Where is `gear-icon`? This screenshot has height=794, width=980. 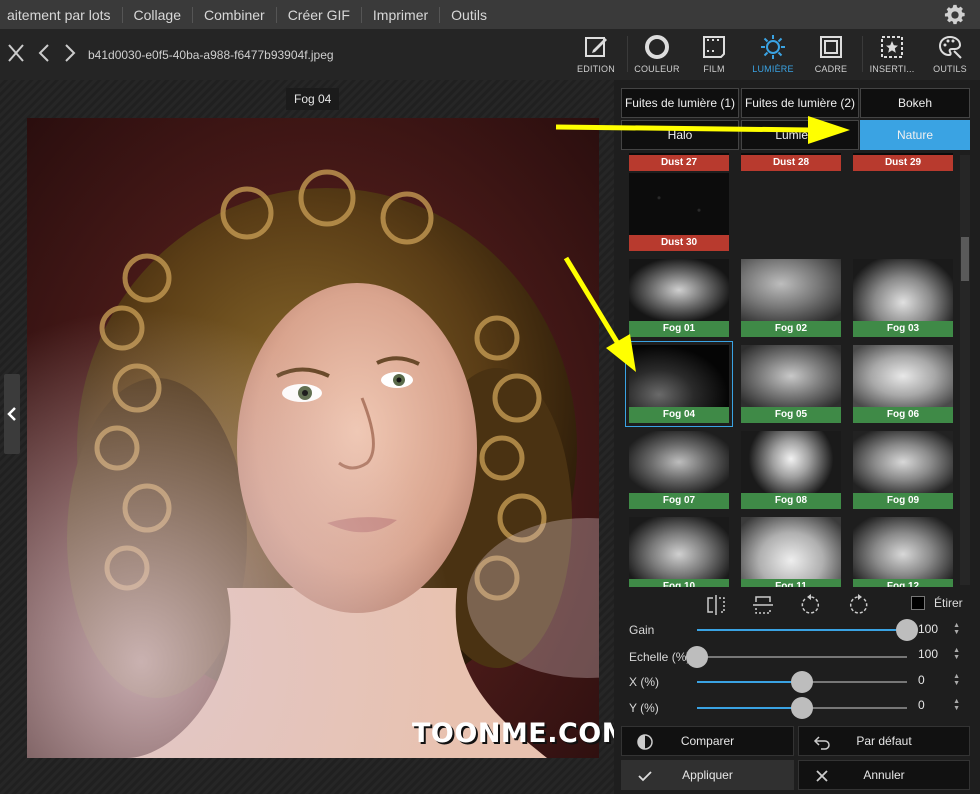
gear-icon is located at coordinates (955, 15).